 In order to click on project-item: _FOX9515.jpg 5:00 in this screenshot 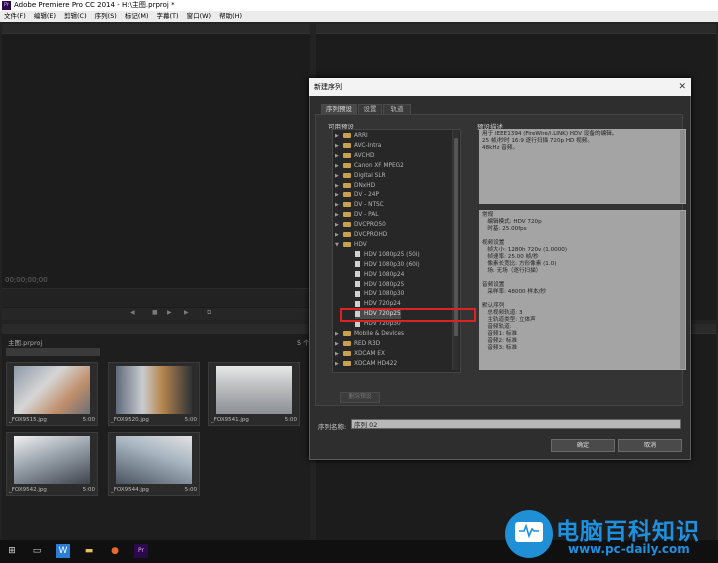, I will do `click(52, 394)`.